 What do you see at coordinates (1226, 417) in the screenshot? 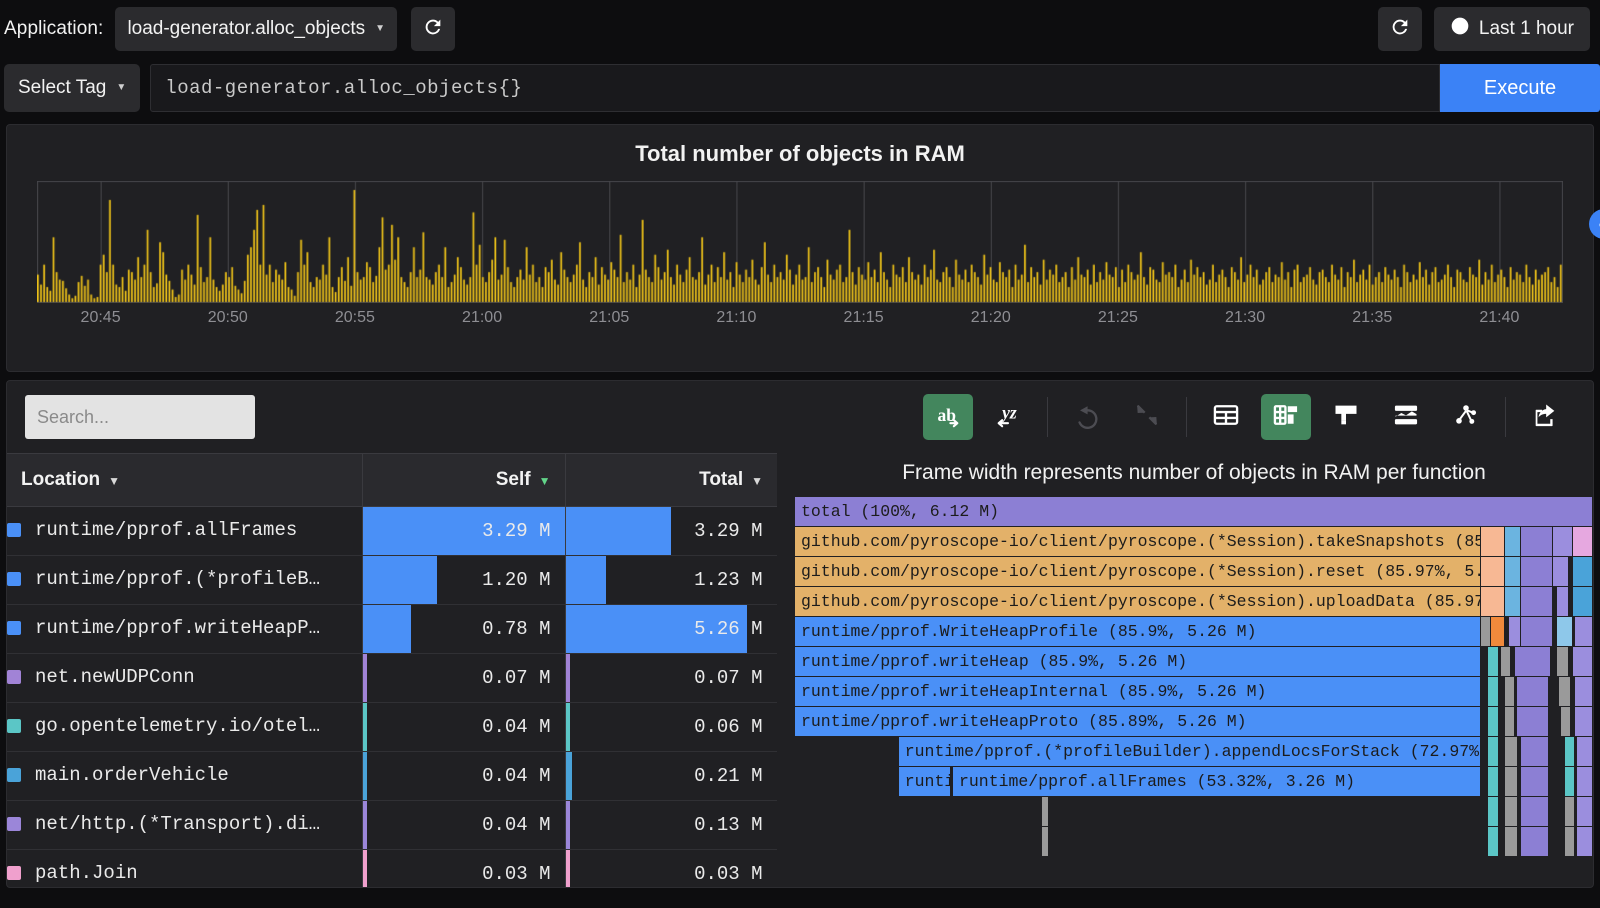
I see `table-view-button` at bounding box center [1226, 417].